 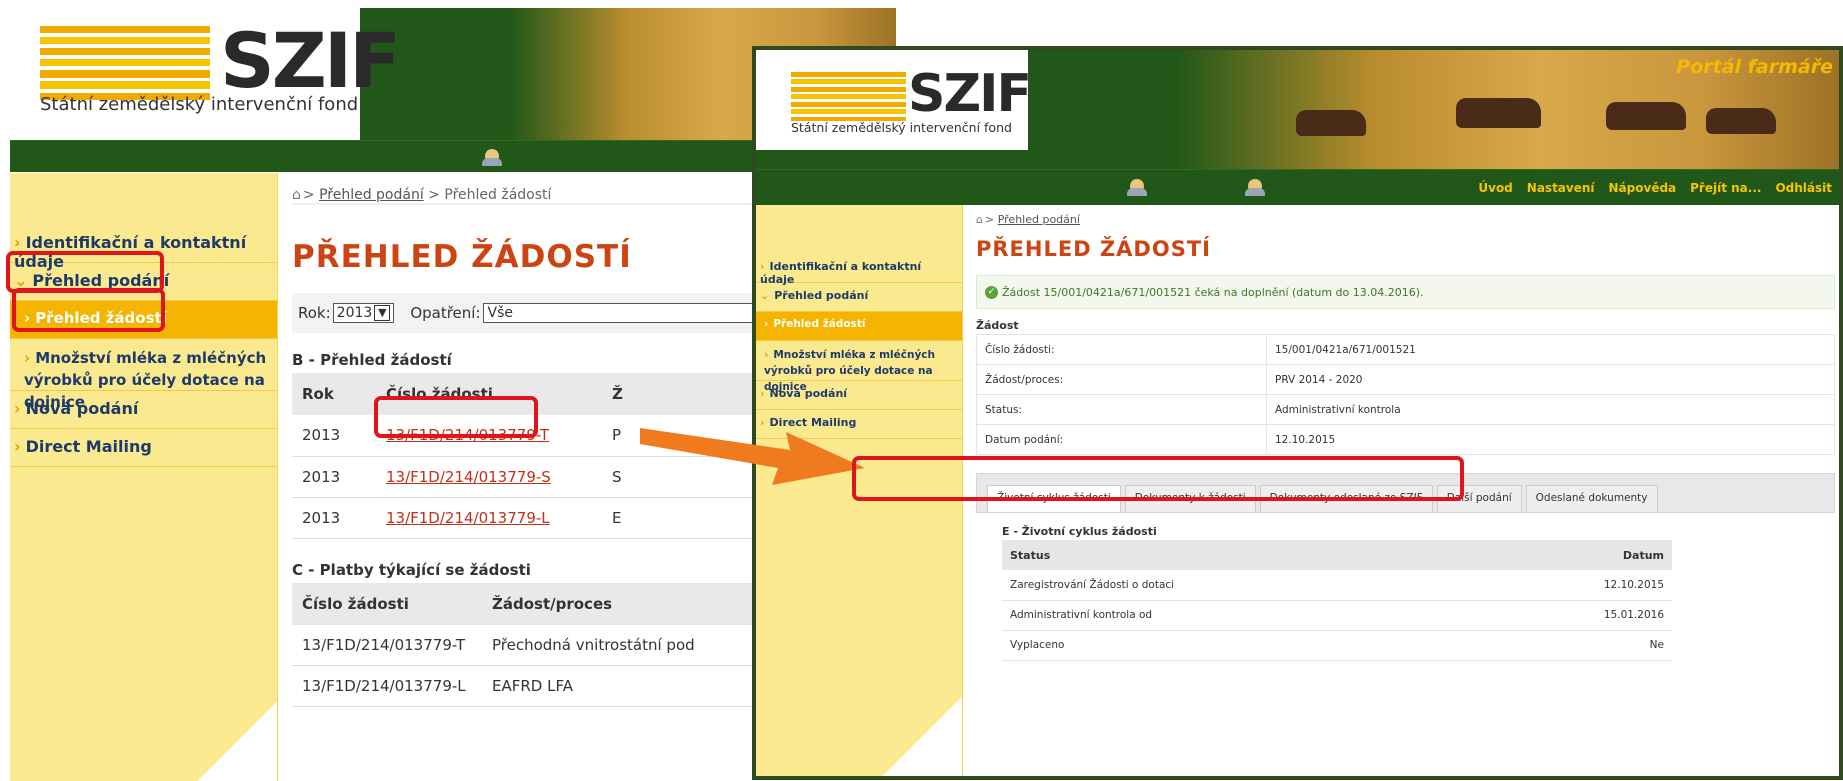 What do you see at coordinates (1346, 498) in the screenshot?
I see `tab-documents-sent-szif: Dokumenty odeslané ze SZIF` at bounding box center [1346, 498].